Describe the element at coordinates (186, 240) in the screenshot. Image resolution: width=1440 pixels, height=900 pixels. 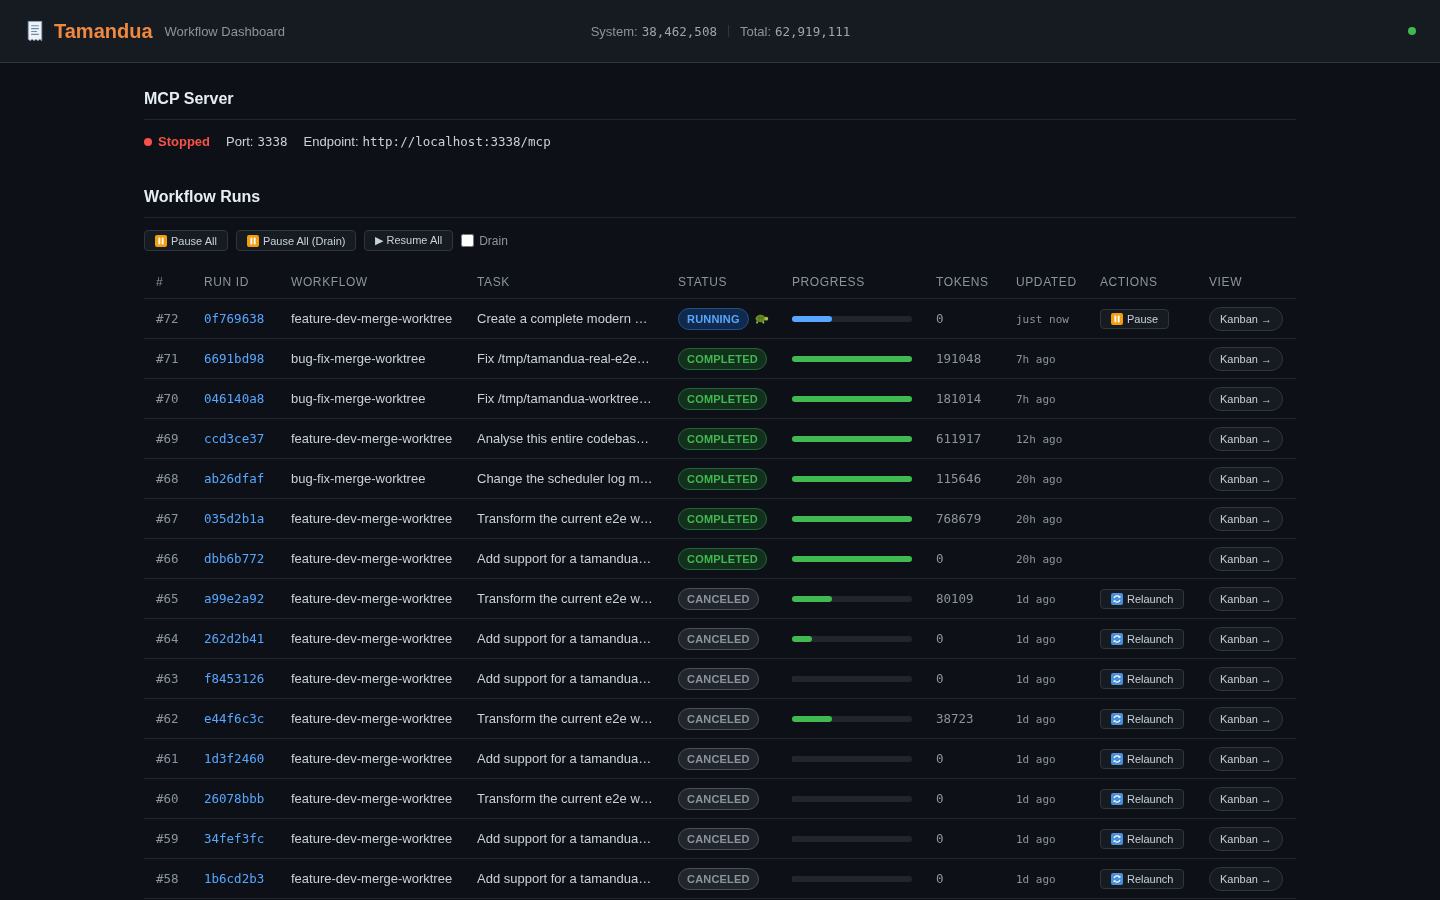
I see `pause-button: Pause All` at that location.